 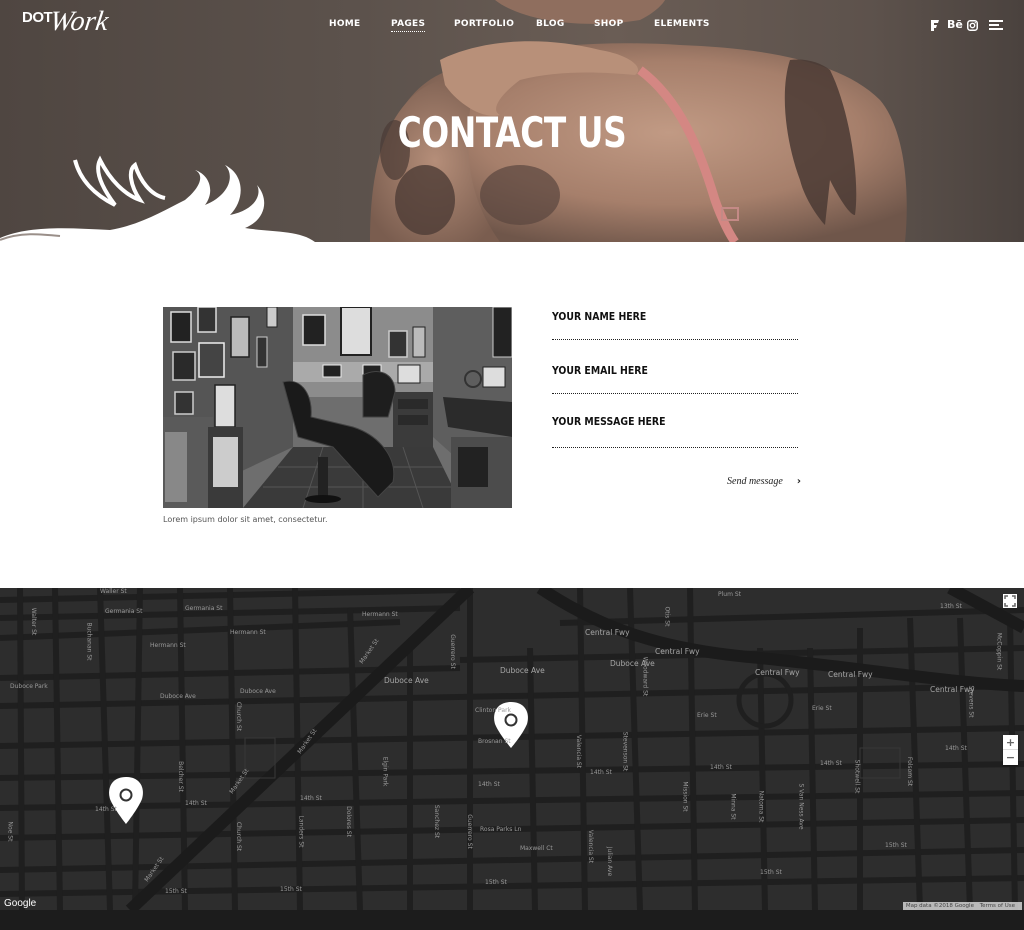 I want to click on street-label: Landers St, so click(x=301, y=831).